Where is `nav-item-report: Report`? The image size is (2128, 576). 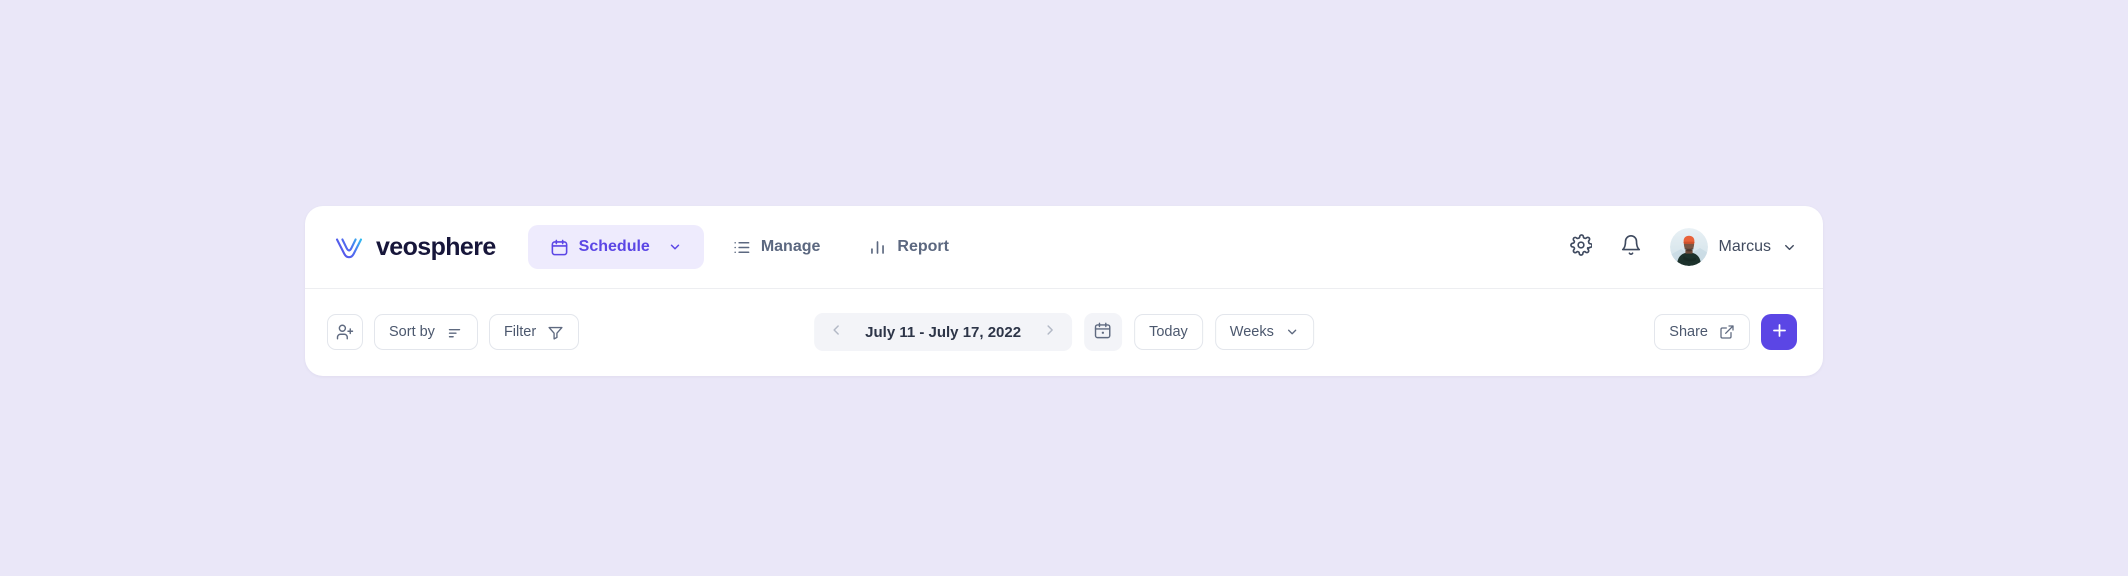 nav-item-report: Report is located at coordinates (908, 247).